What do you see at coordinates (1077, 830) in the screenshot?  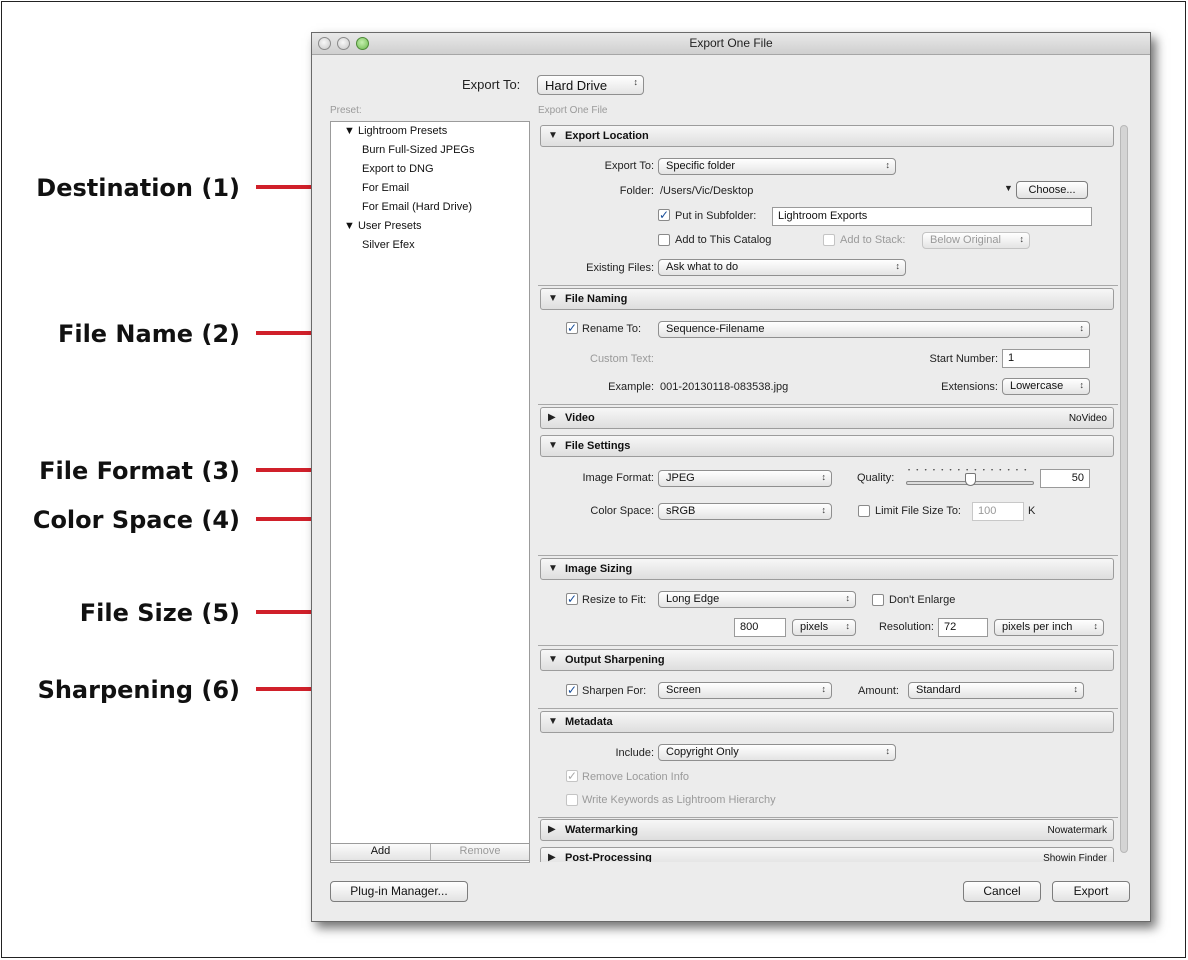 I see `section-status: Nowatermark` at bounding box center [1077, 830].